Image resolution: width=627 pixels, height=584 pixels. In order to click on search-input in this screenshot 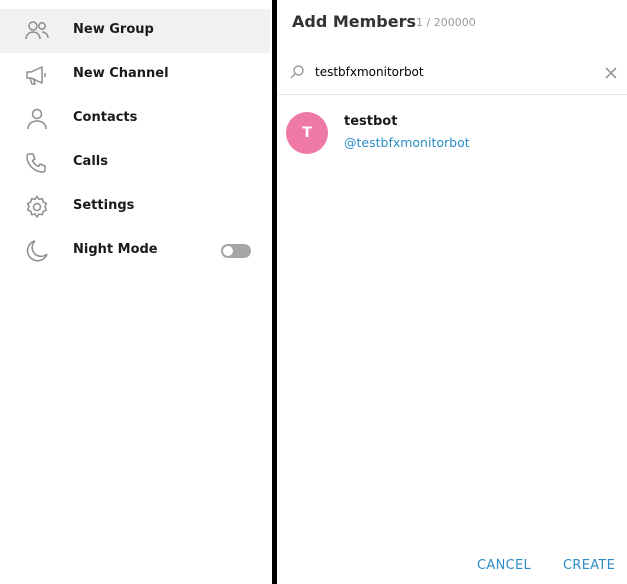, I will do `click(450, 72)`.